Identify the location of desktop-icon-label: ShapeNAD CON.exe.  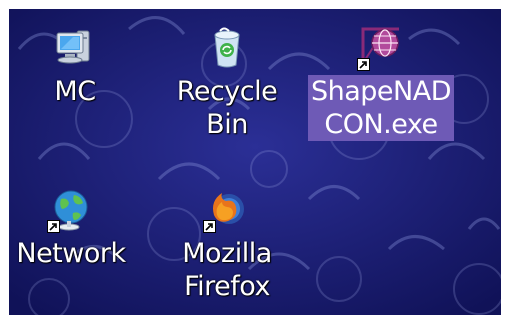
(380, 108).